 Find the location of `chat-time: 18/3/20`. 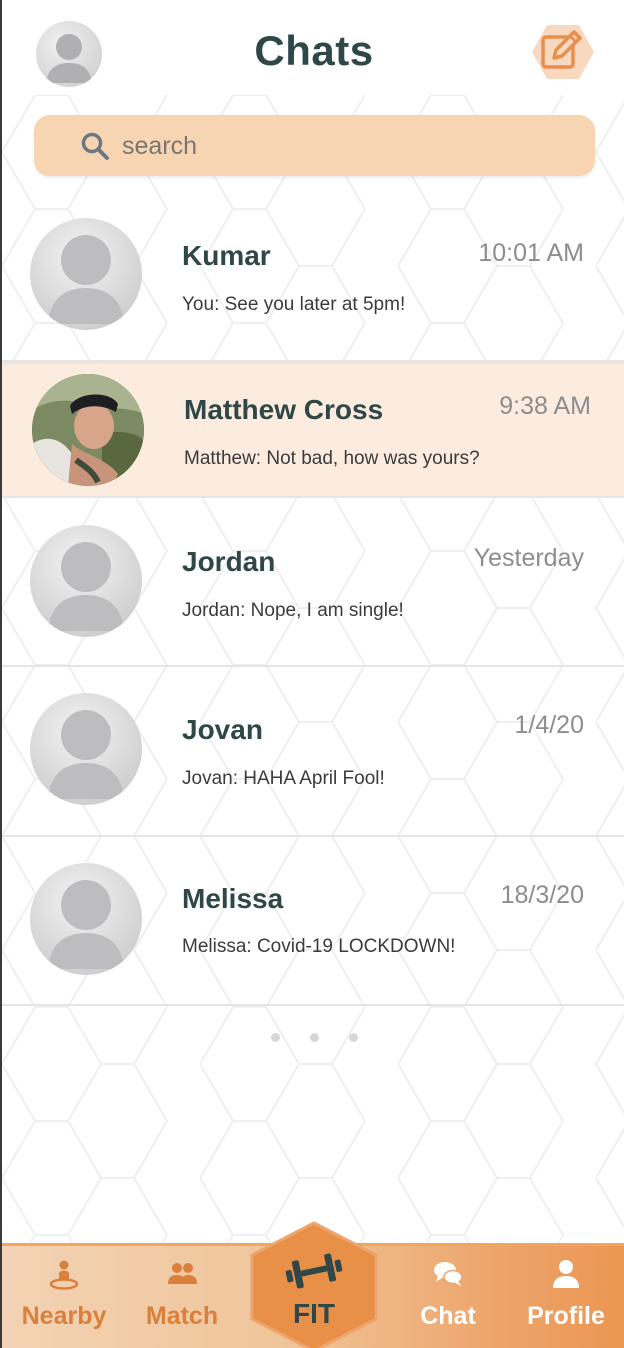

chat-time: 18/3/20 is located at coordinates (542, 895).